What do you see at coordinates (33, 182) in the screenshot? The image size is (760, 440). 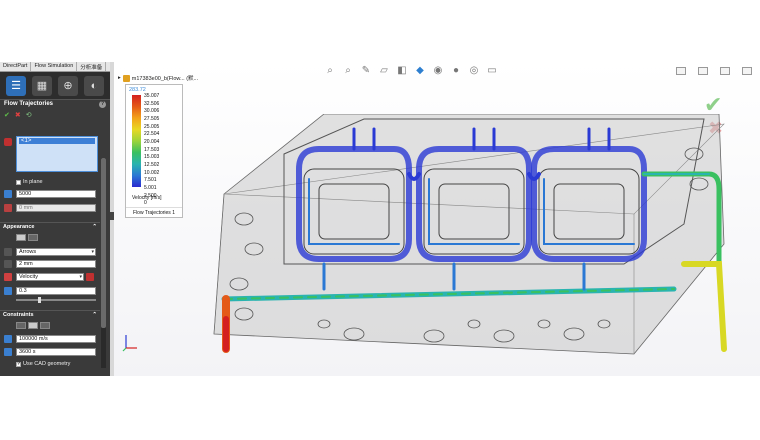 I see `in-plane-label: In plane` at bounding box center [33, 182].